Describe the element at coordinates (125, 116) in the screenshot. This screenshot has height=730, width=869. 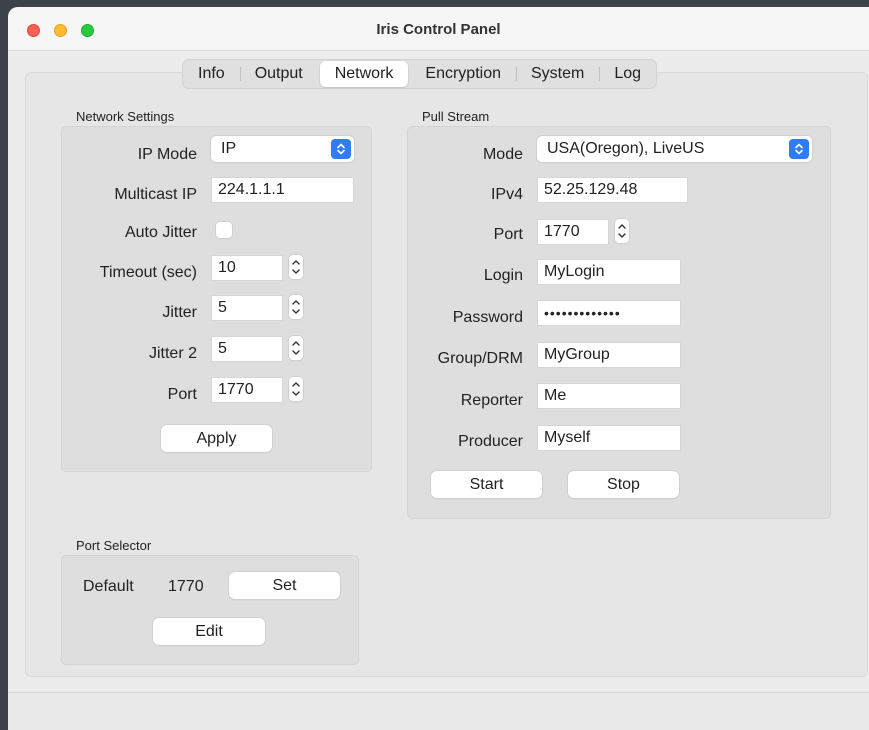
I see `network-settings-label: Network Settings` at that location.